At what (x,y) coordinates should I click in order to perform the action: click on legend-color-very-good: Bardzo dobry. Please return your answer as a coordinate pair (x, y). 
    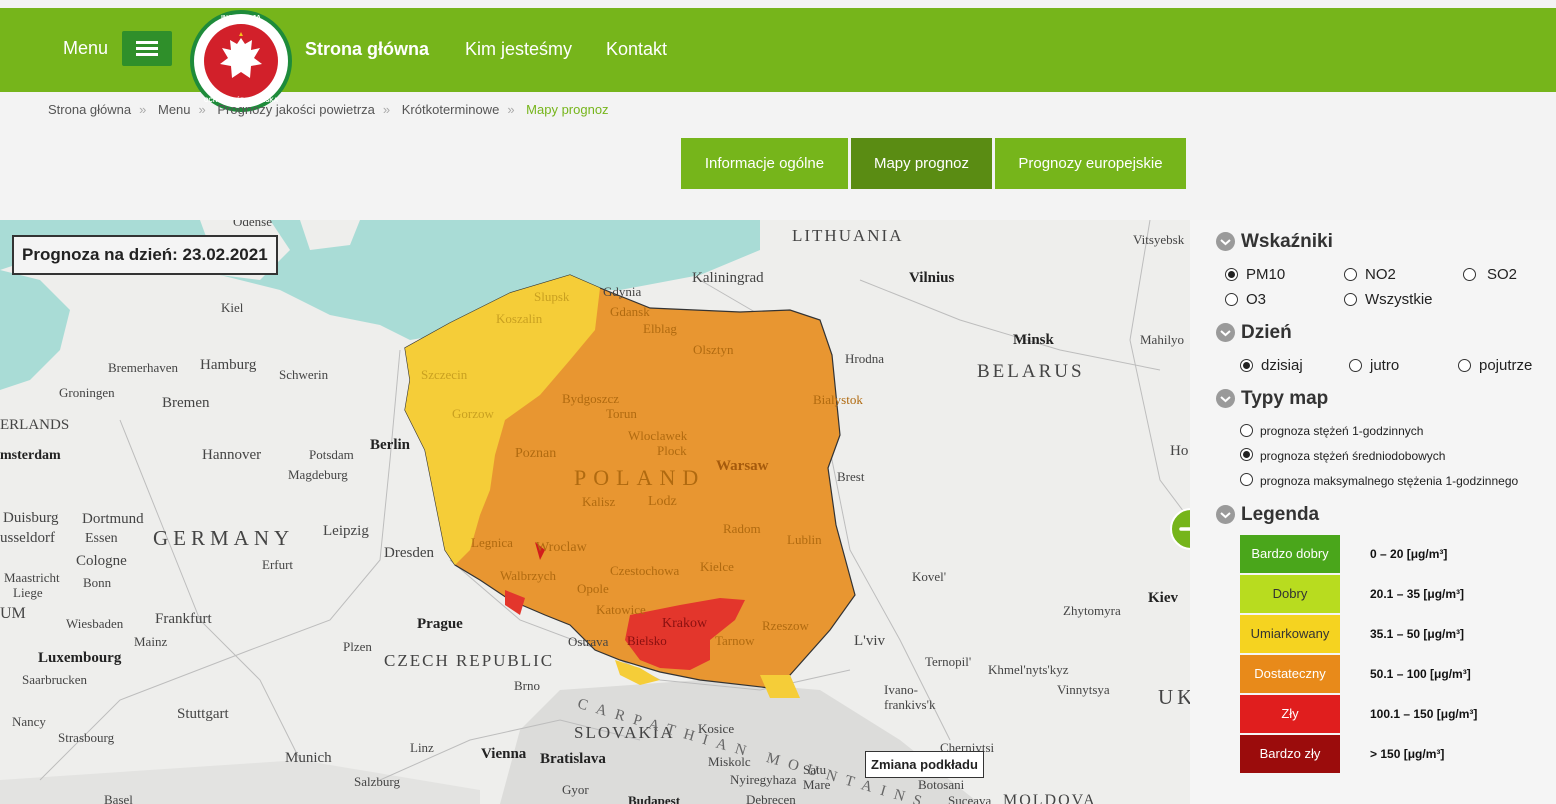
    Looking at the image, I should click on (1290, 554).